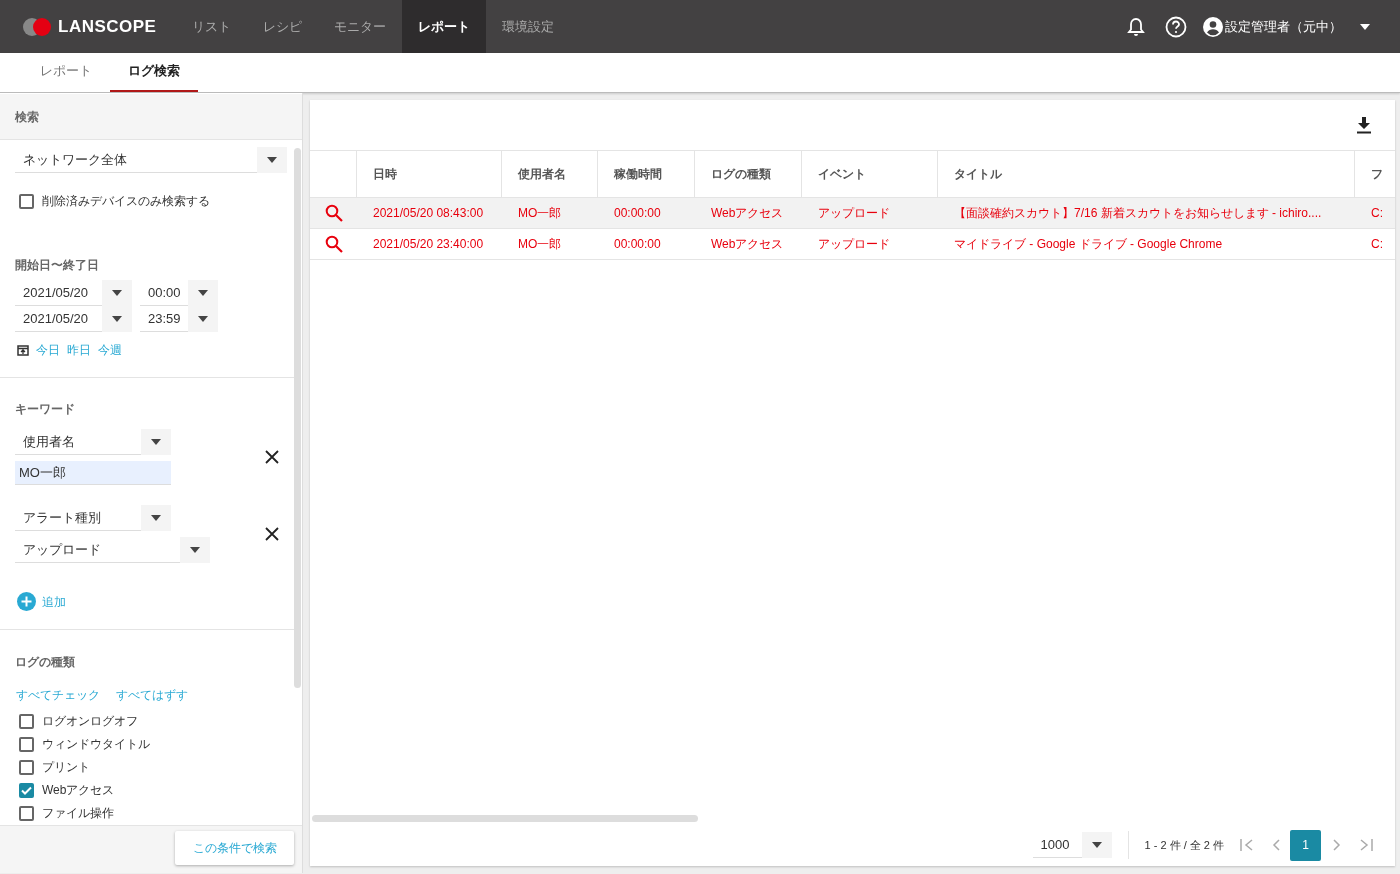 The image size is (1400, 874). Describe the element at coordinates (90, 721) in the screenshot. I see `checkbox-label: ログオンログオフ` at that location.